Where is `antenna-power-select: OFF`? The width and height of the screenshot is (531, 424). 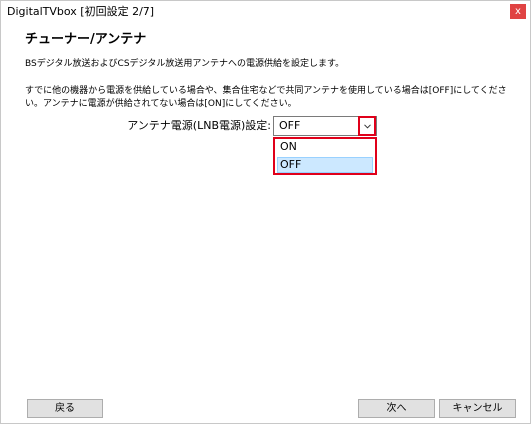
antenna-power-select: OFF is located at coordinates (325, 126).